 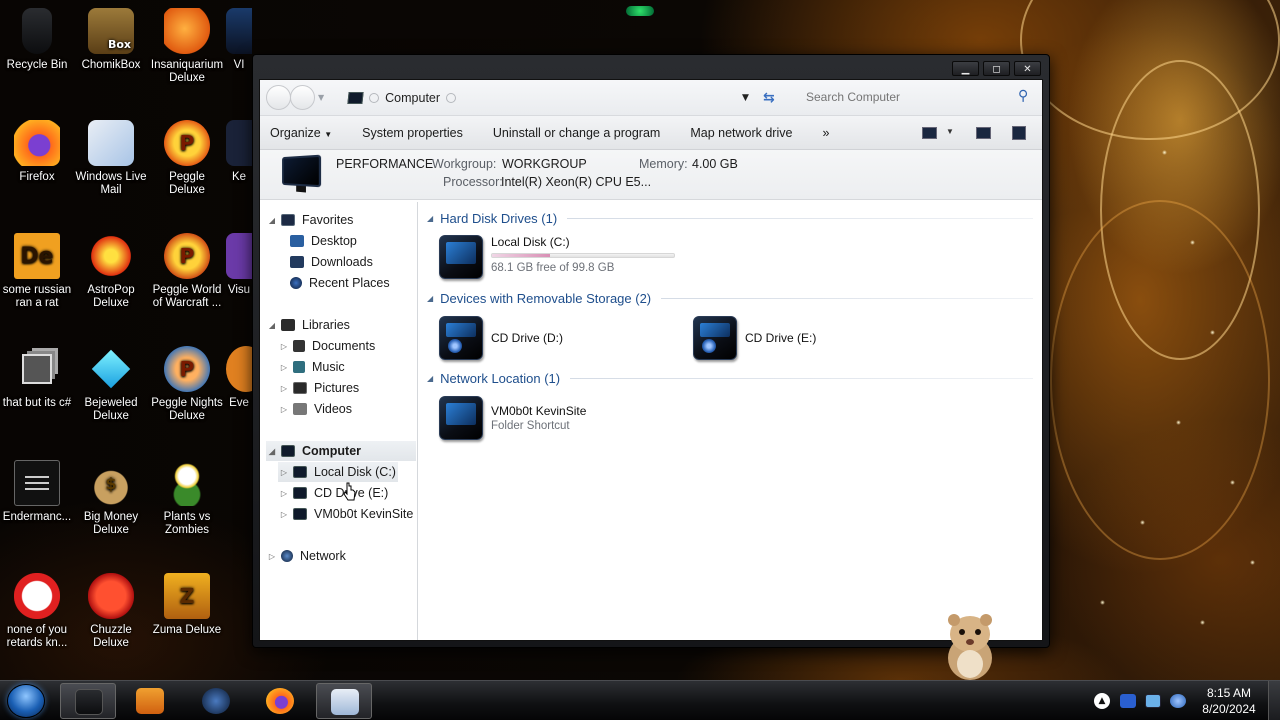 I want to click on nav-computer: ◢ Computer, so click(x=341, y=451).